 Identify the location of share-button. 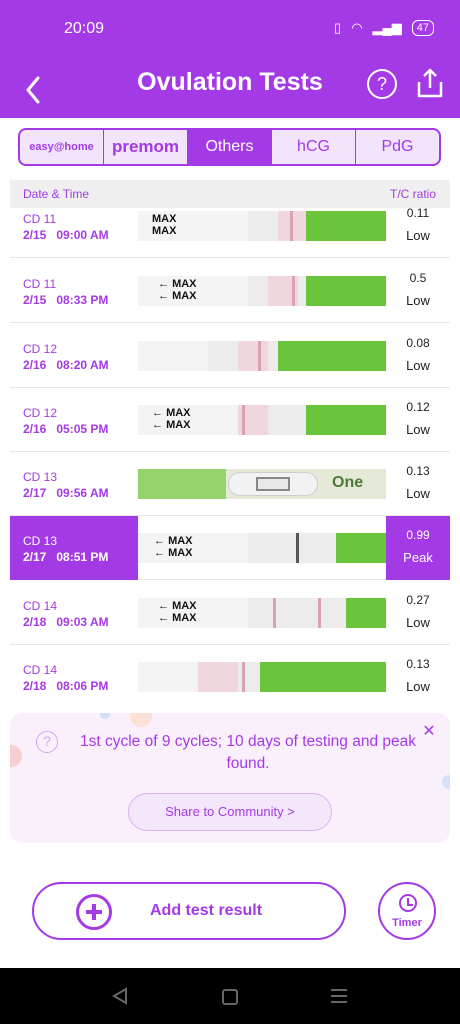
(430, 83).